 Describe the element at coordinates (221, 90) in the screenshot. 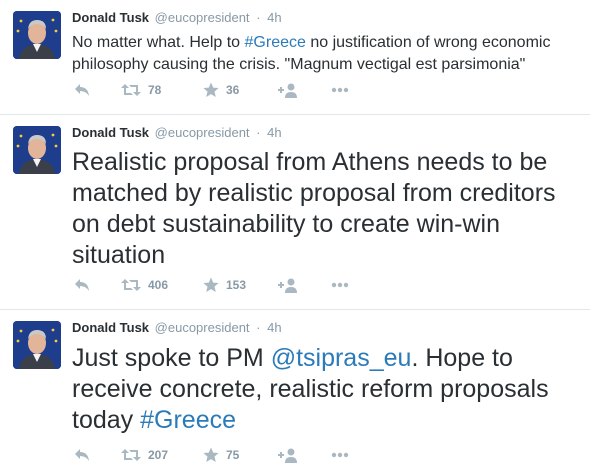

I see `favorite-button: 36` at that location.